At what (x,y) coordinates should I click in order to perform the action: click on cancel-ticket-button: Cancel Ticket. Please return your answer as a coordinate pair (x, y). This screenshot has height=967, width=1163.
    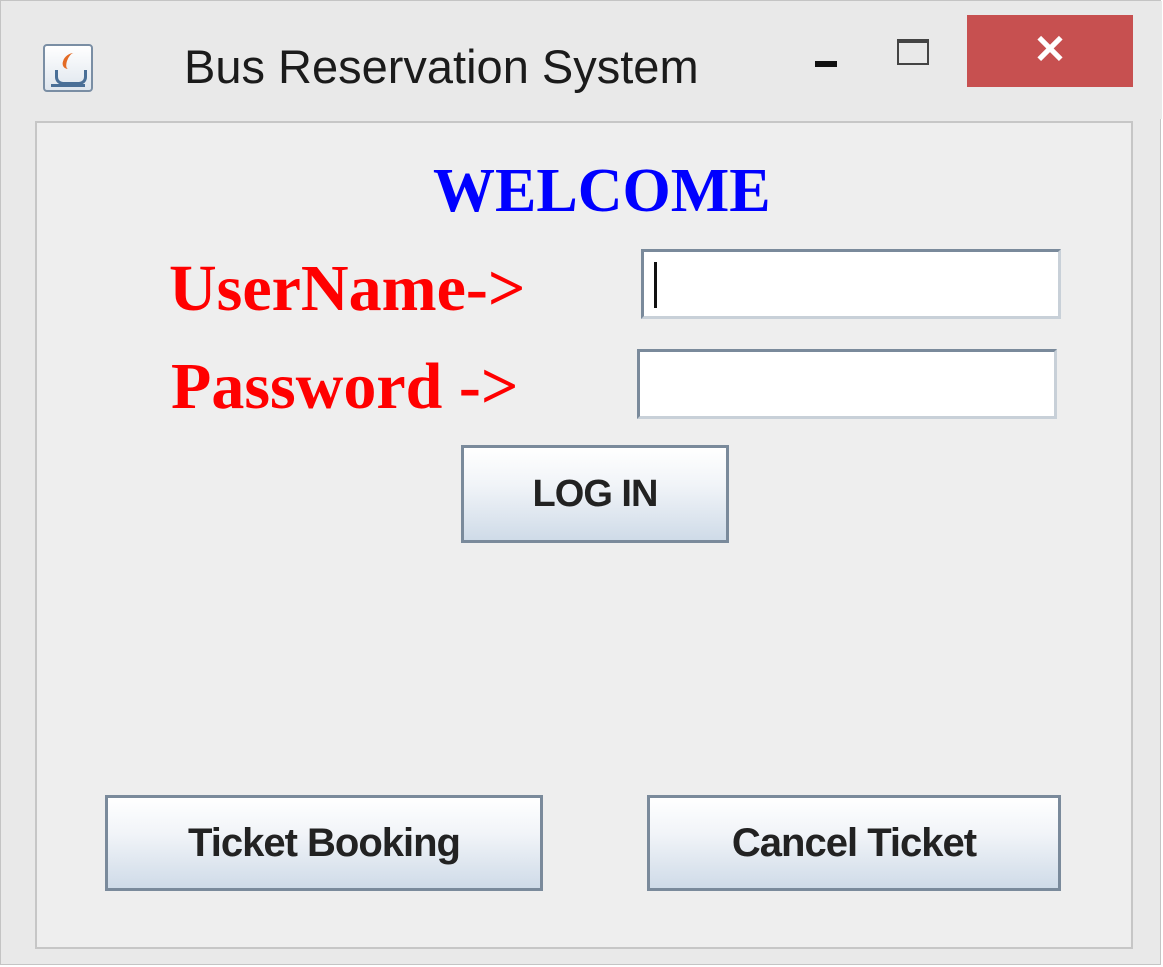
    Looking at the image, I should click on (854, 843).